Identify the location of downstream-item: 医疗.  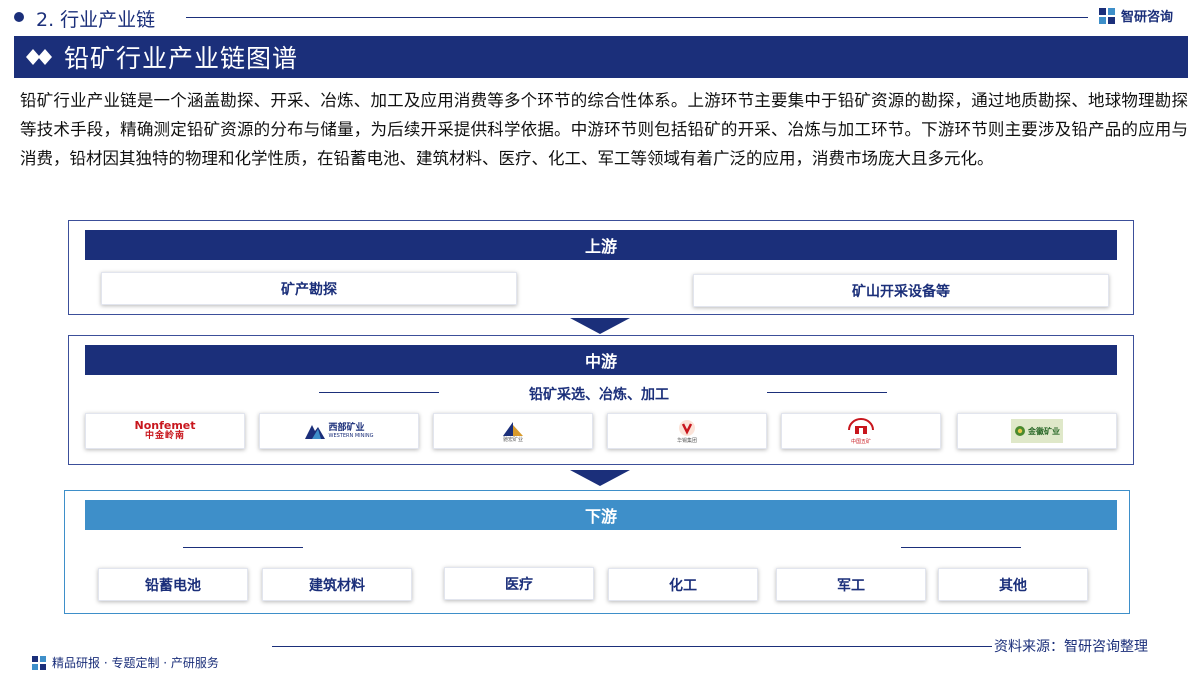
(519, 583).